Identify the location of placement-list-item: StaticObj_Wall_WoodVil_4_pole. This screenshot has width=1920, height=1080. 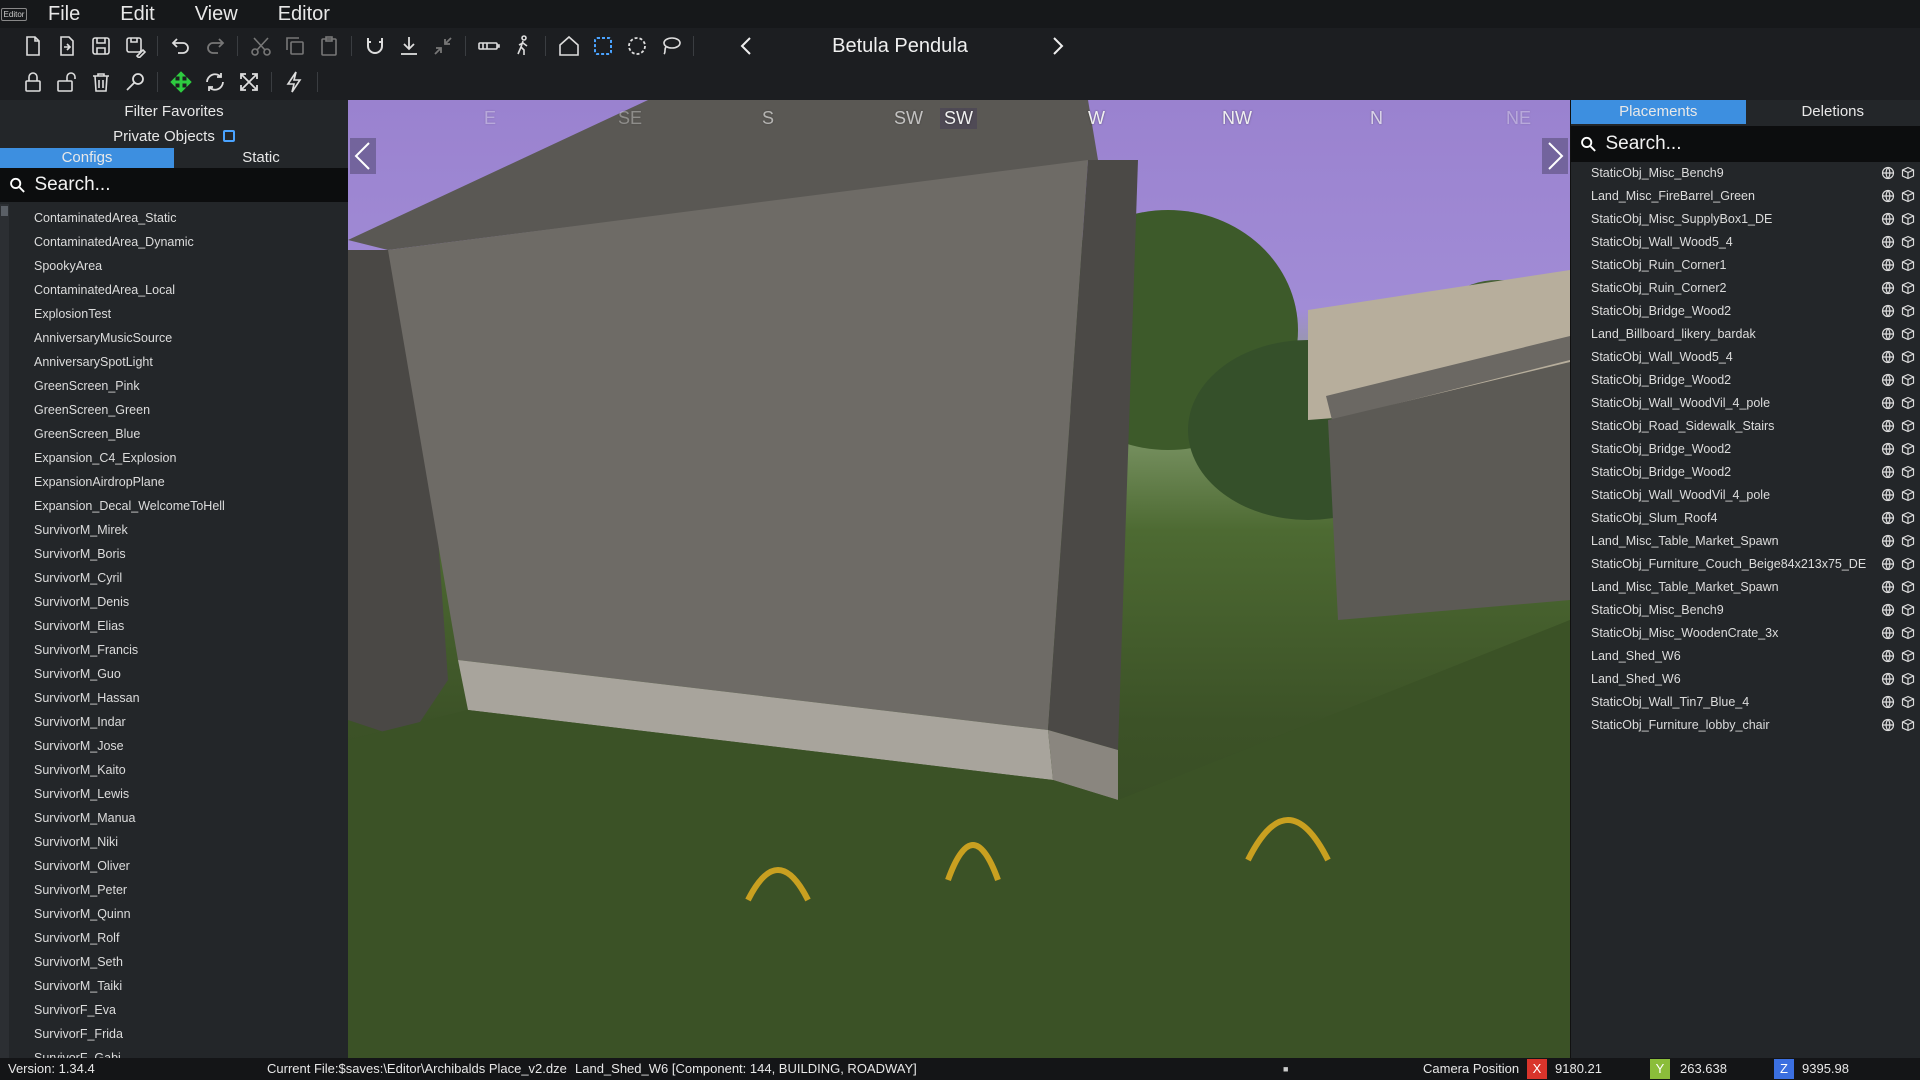
(1745, 403).